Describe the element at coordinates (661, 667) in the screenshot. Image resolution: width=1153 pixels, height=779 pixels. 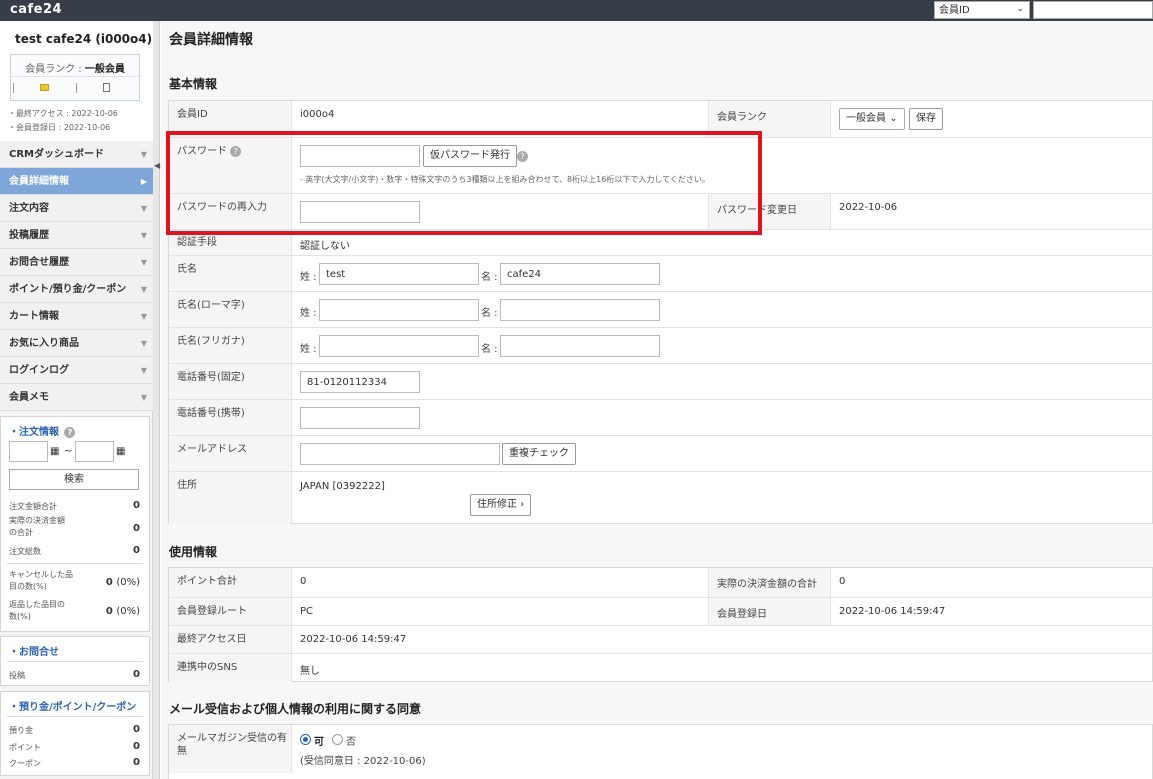
I see `table-row: 連携中のSNS 無し` at that location.